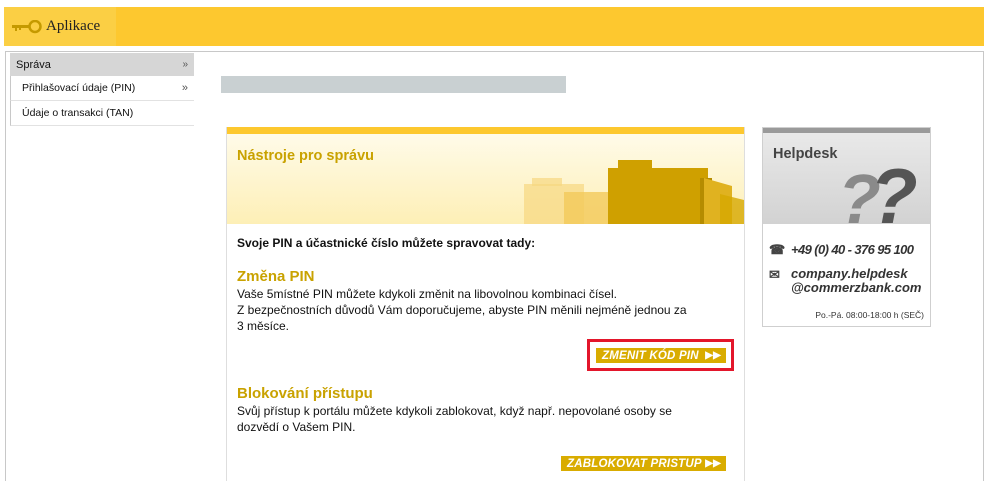  I want to click on panel-title: Nástroje pro správu, so click(305, 156).